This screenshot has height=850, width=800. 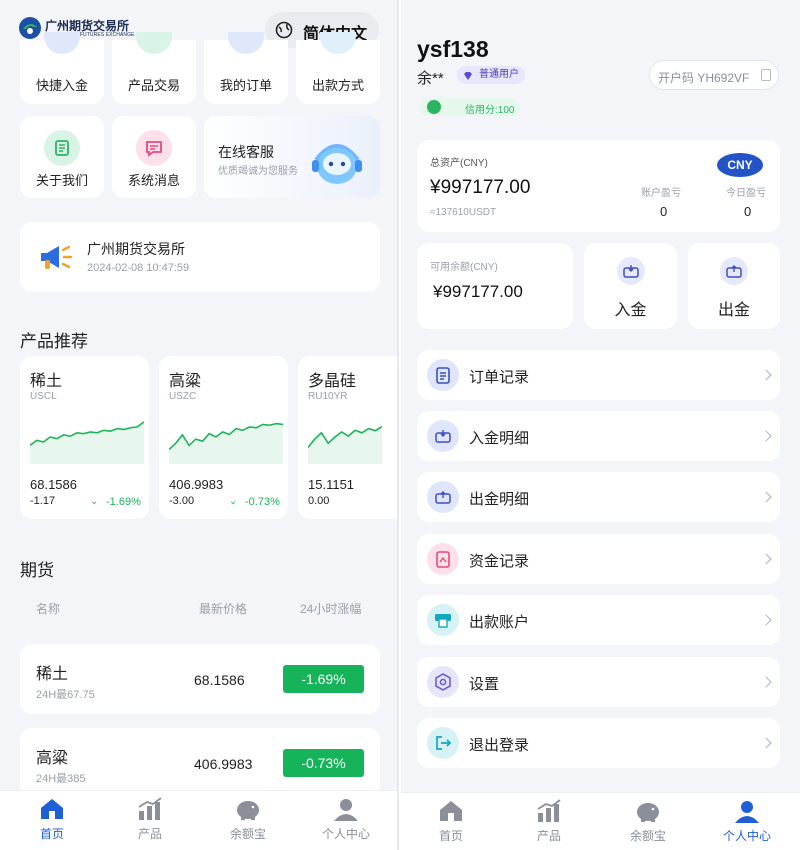 What do you see at coordinates (332, 381) in the screenshot?
I see `product-name: 多晶硅` at bounding box center [332, 381].